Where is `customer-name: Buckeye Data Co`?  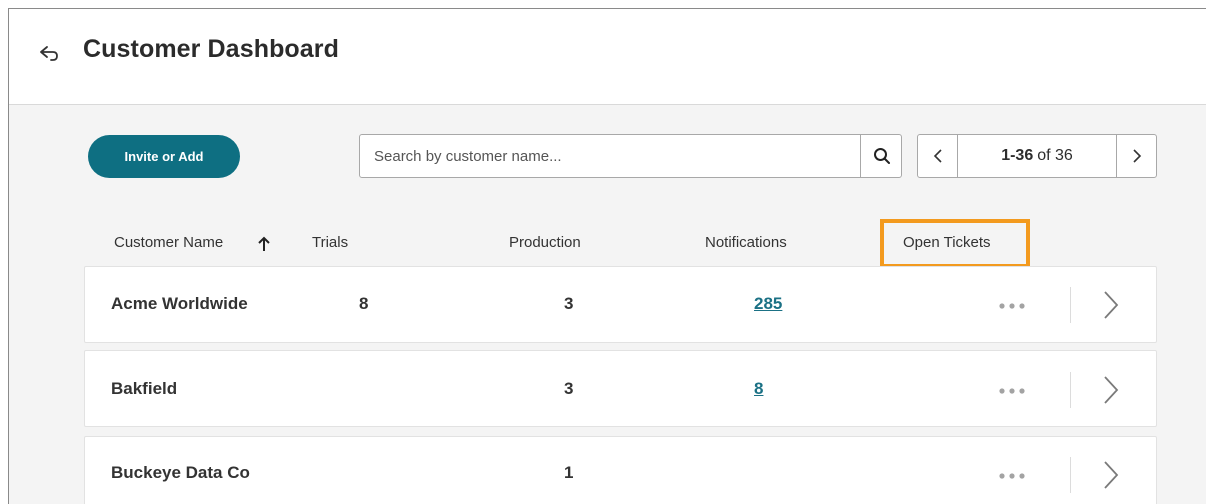
customer-name: Buckeye Data Co is located at coordinates (180, 472).